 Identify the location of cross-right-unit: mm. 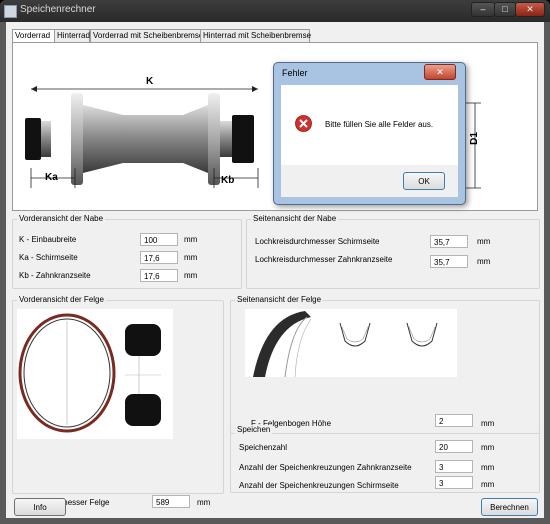
(488, 467).